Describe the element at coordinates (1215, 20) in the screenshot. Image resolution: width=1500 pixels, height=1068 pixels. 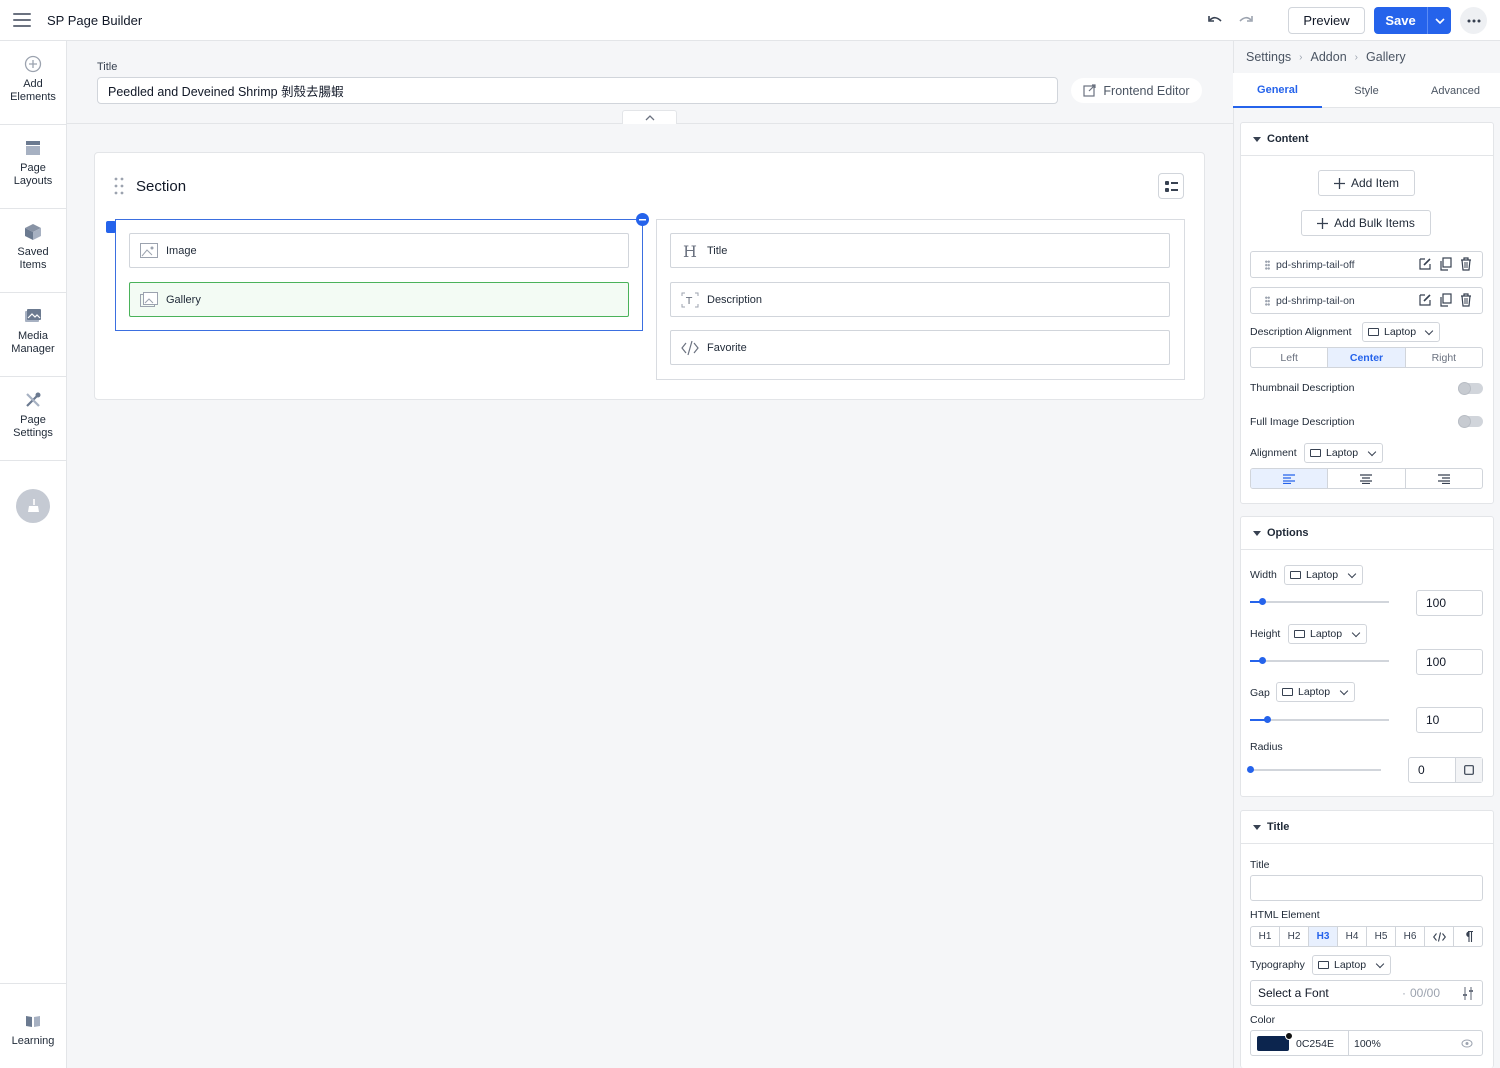
I see `undo-icon` at that location.